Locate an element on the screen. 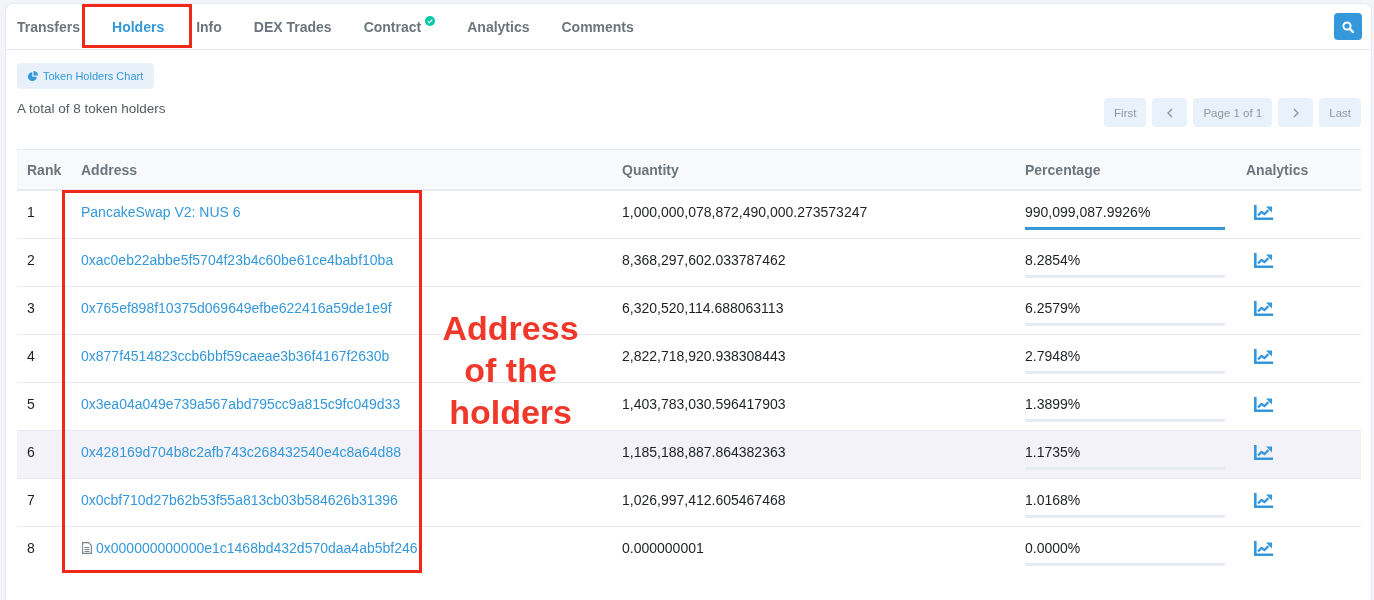 This screenshot has height=600, width=1374. annotation-label: Address of the holders is located at coordinates (510, 370).